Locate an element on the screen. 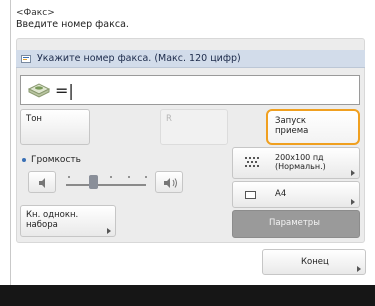 The width and height of the screenshot is (375, 306). speaker-low-icon is located at coordinates (42, 183).